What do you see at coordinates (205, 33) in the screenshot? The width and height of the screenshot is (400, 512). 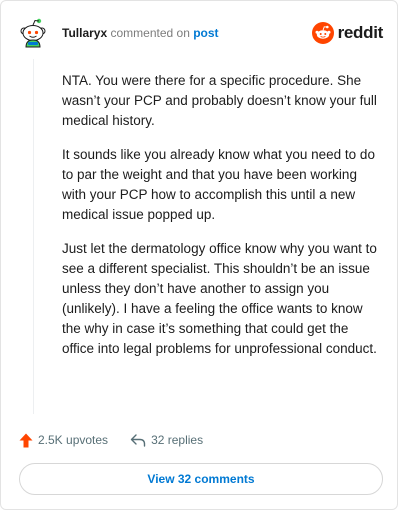 I see `post-link: post` at bounding box center [205, 33].